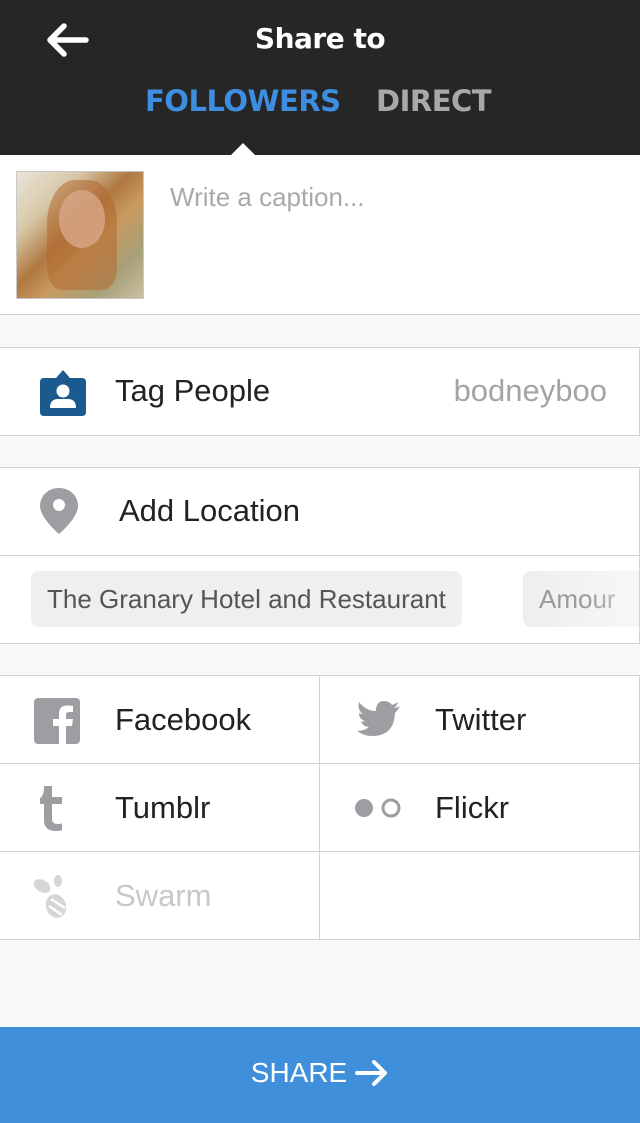 This screenshot has width=640, height=1123. What do you see at coordinates (243, 149) in the screenshot?
I see `active-tab-indicator` at bounding box center [243, 149].